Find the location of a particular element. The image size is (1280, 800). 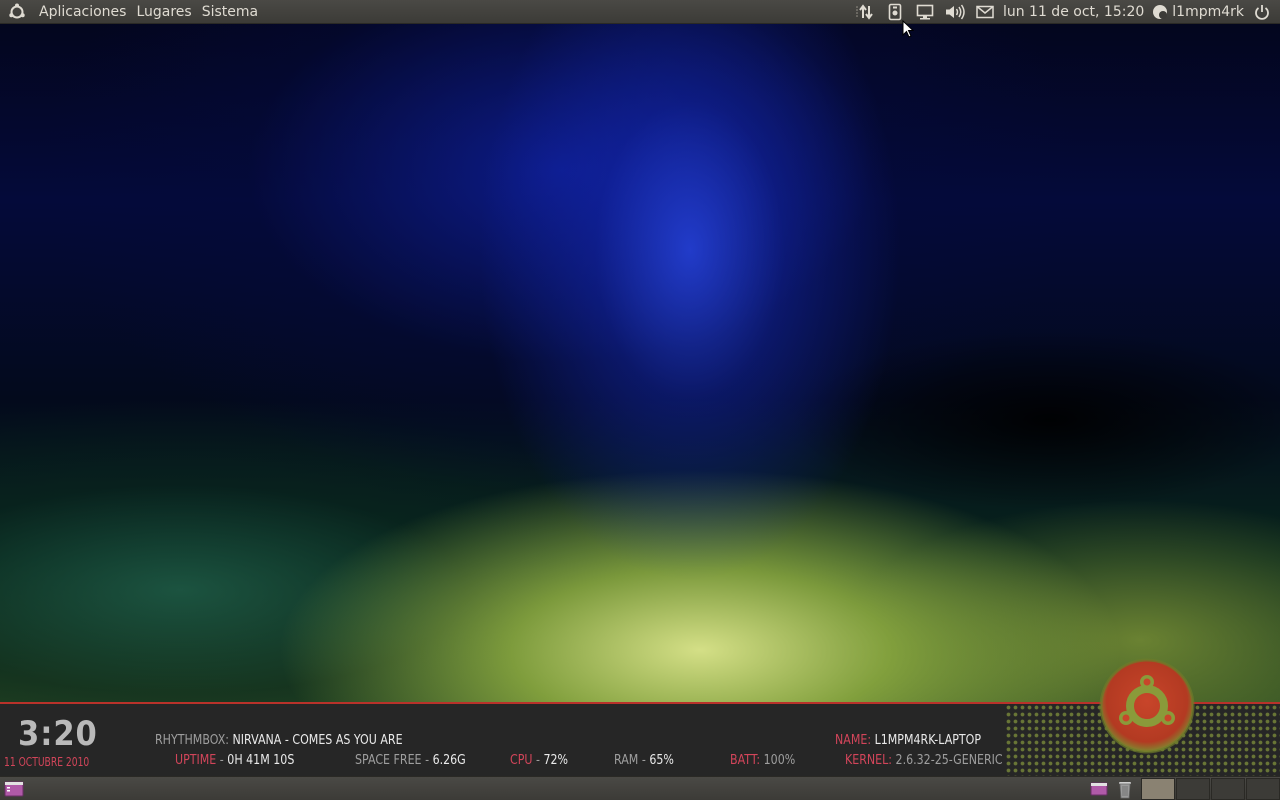

cpu-label: cpu is located at coordinates (521, 760).